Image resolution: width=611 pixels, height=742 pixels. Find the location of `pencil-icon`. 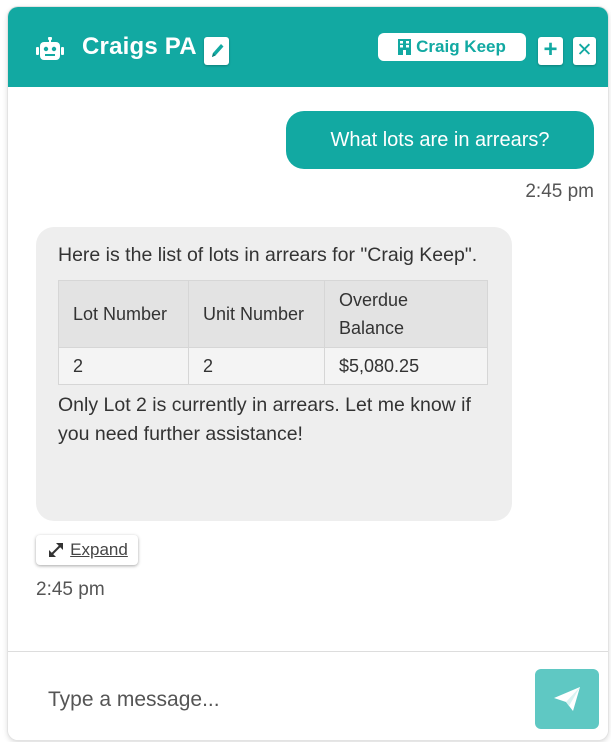

pencil-icon is located at coordinates (217, 50).